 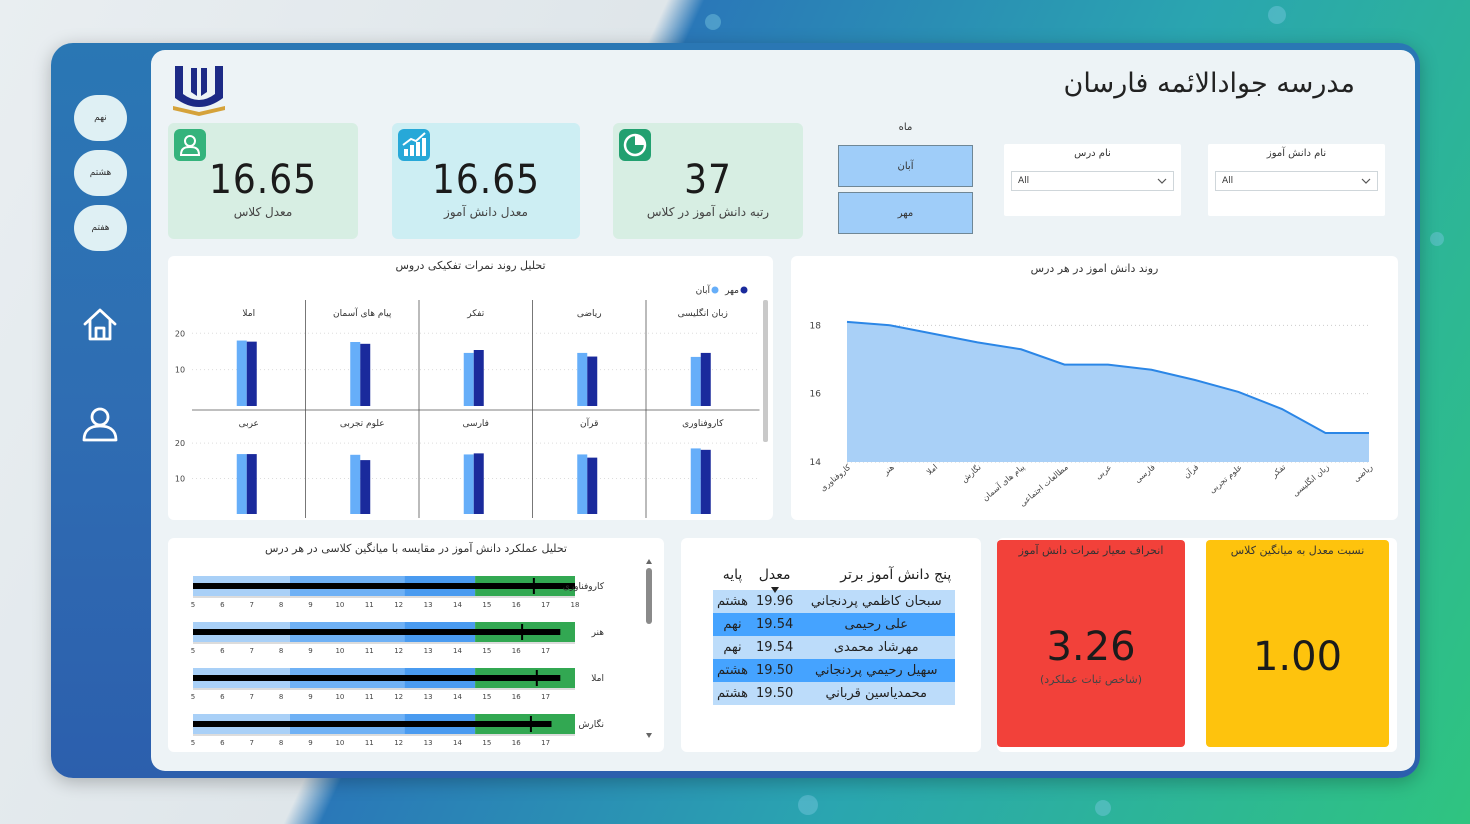 What do you see at coordinates (597, 679) in the screenshot?
I see `bullet-row-label: املا` at bounding box center [597, 679].